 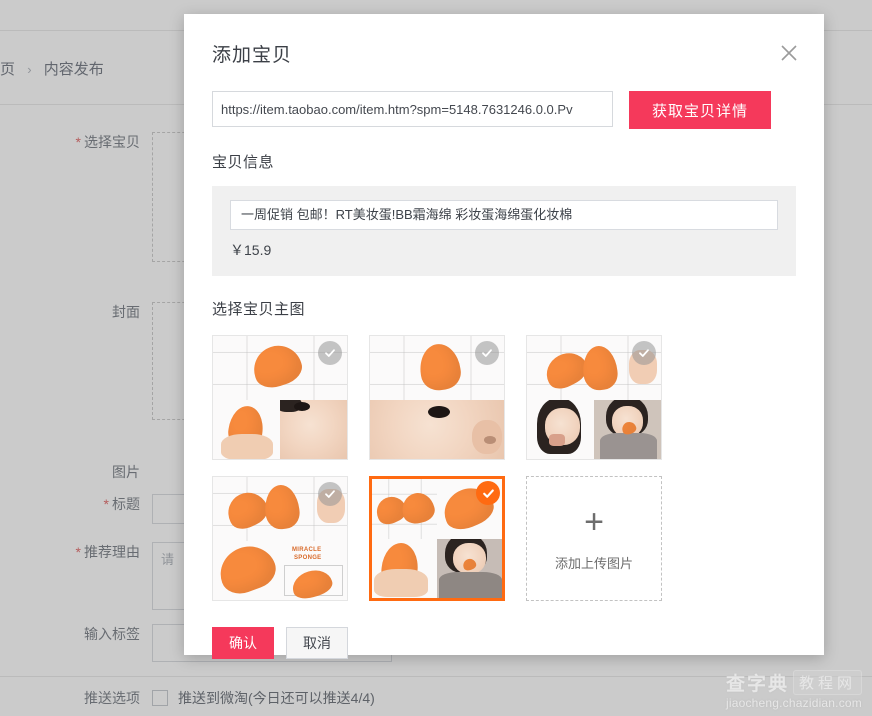 I want to click on cancel-button: 取消, so click(x=317, y=643).